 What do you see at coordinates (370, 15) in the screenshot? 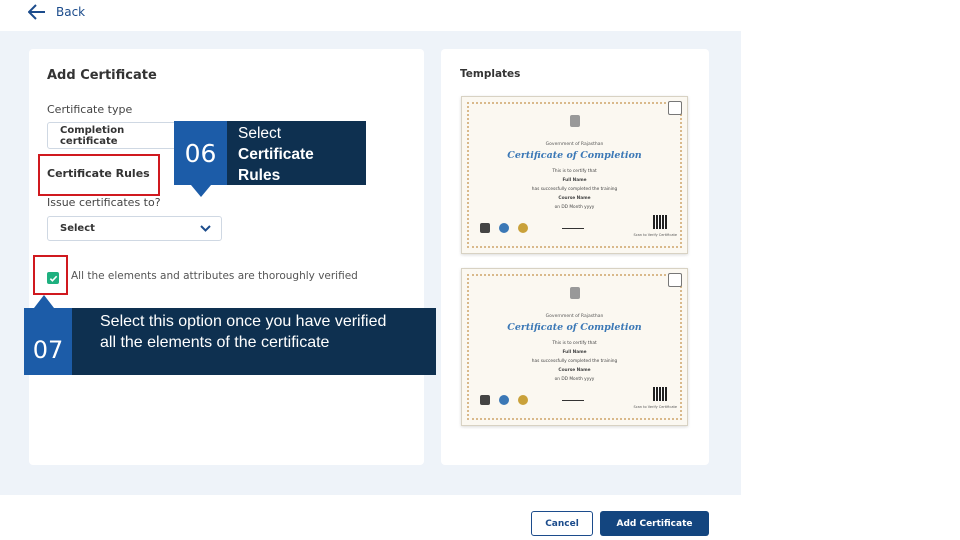
I see `top-bar: Back` at bounding box center [370, 15].